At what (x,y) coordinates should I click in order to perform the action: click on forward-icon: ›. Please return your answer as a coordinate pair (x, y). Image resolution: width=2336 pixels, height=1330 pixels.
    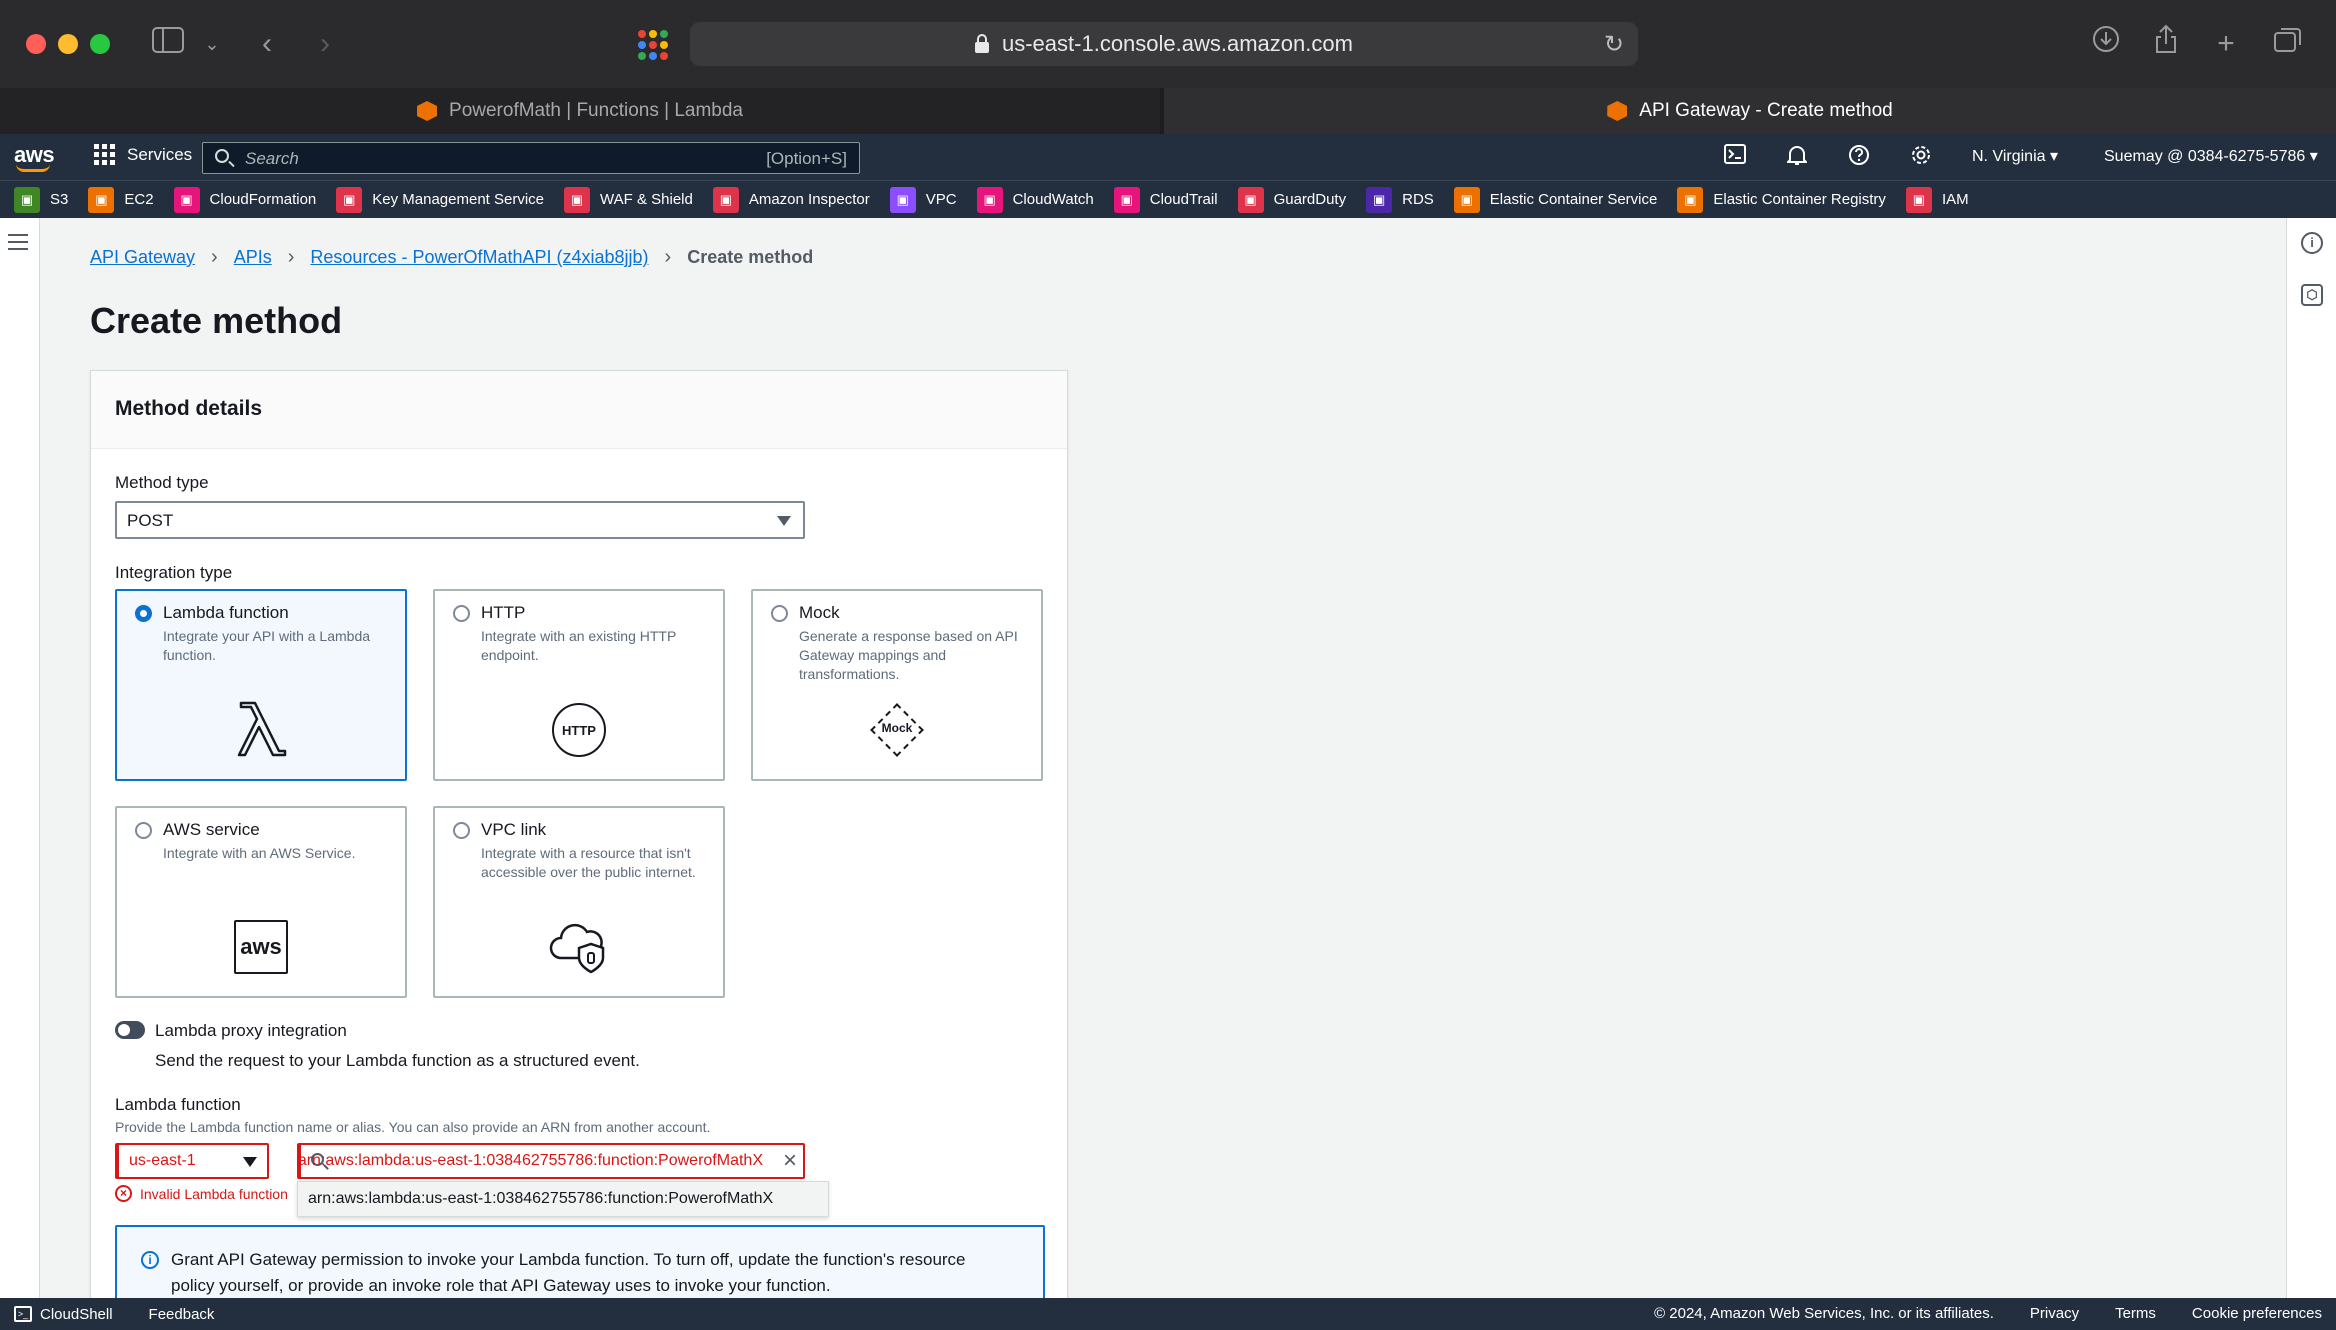
    Looking at the image, I should click on (325, 44).